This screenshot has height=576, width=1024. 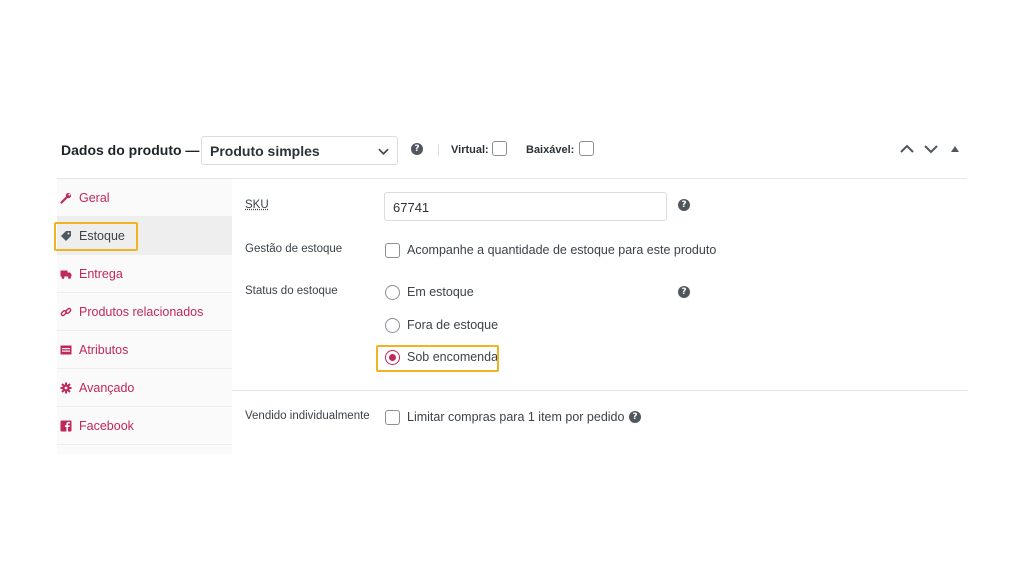 I want to click on sold-individually-label: Vendido individualmente, so click(x=307, y=416).